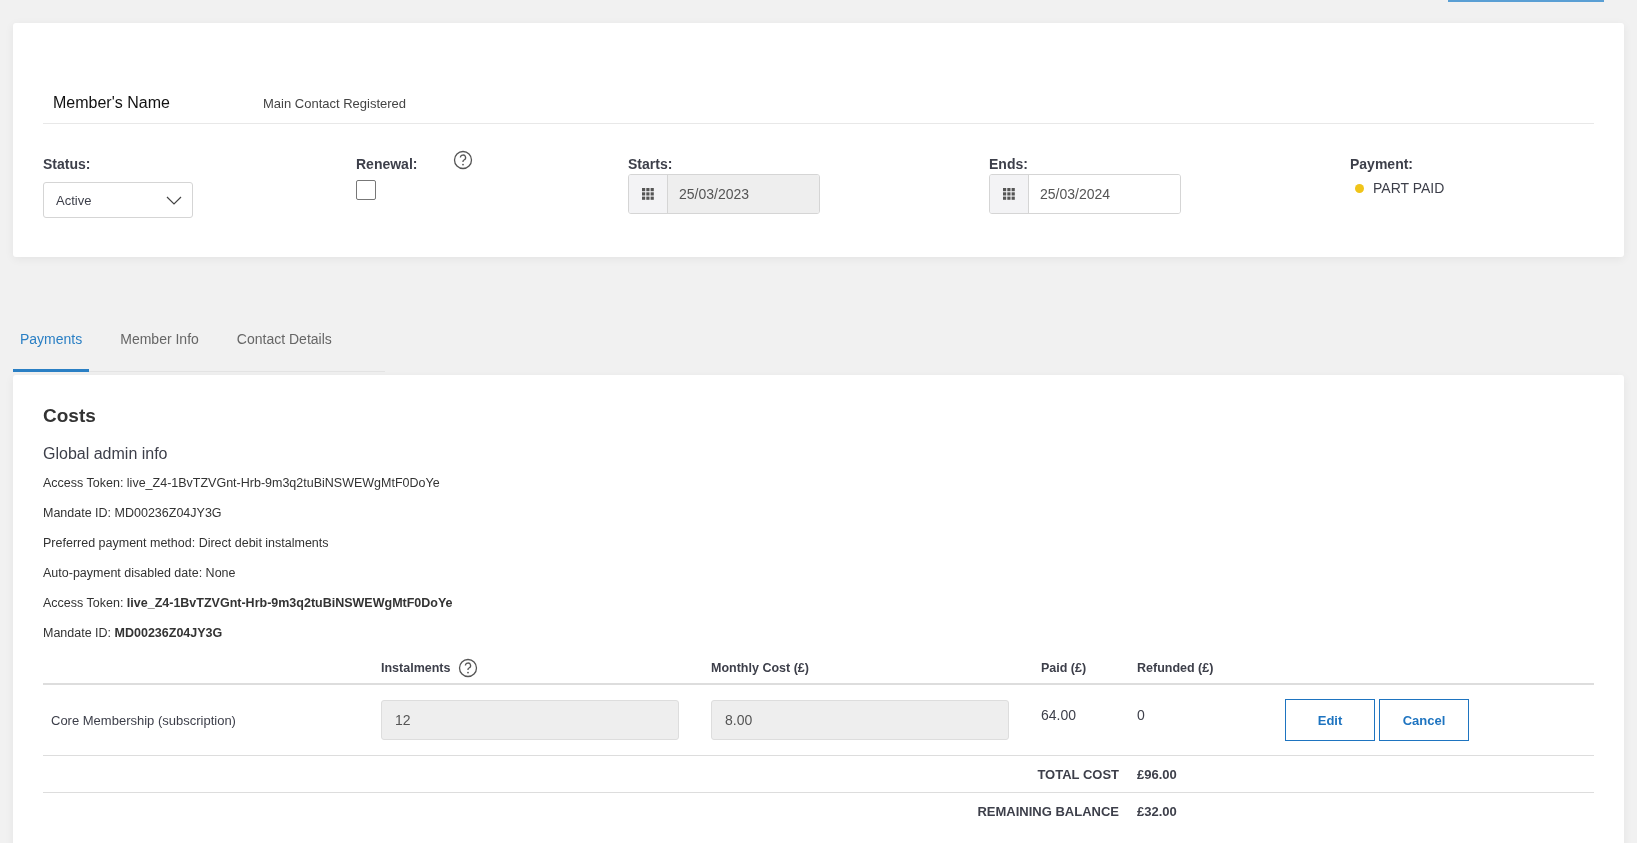  What do you see at coordinates (284, 314) in the screenshot?
I see `tab: Contact Details` at bounding box center [284, 314].